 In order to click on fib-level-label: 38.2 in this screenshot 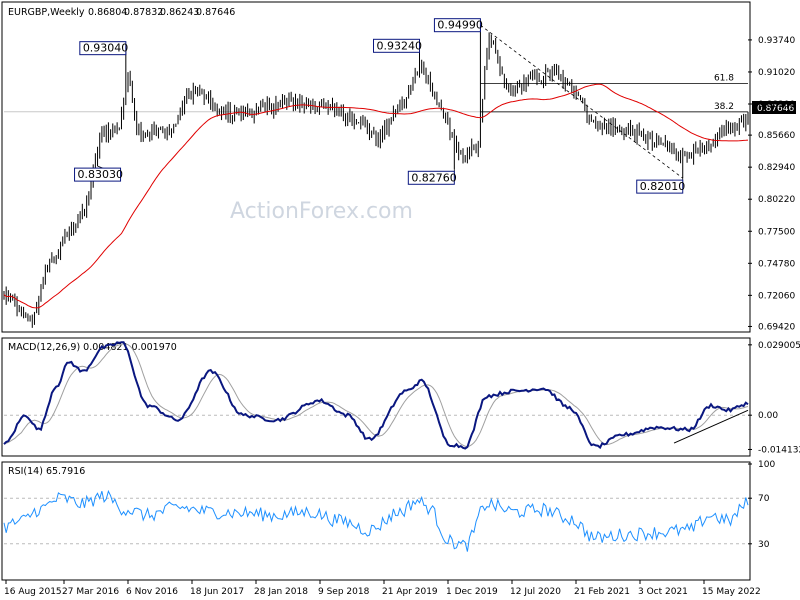, I will do `click(724, 107)`.